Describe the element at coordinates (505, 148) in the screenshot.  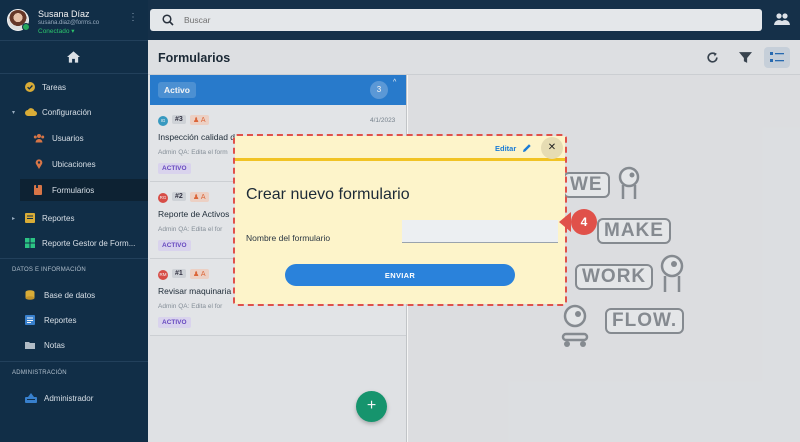
I see `edit-link: Editar` at that location.